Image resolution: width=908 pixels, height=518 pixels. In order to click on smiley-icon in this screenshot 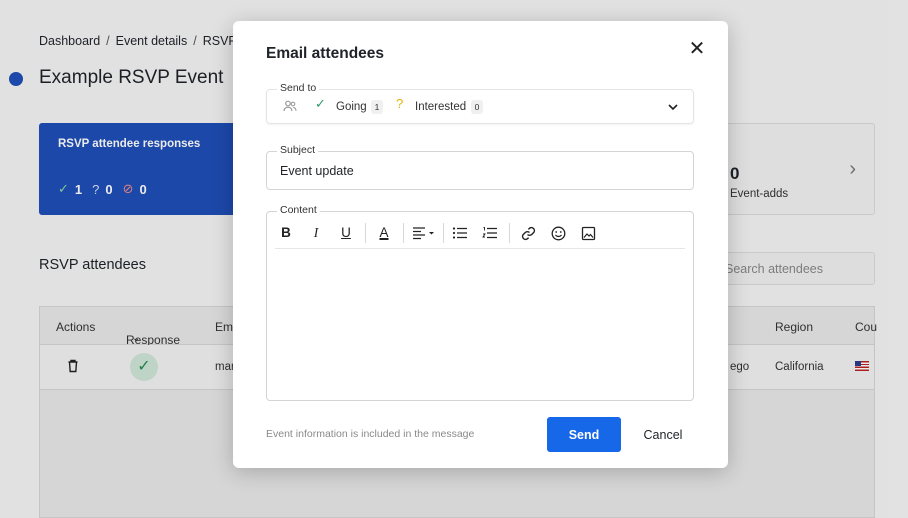, I will do `click(558, 233)`.